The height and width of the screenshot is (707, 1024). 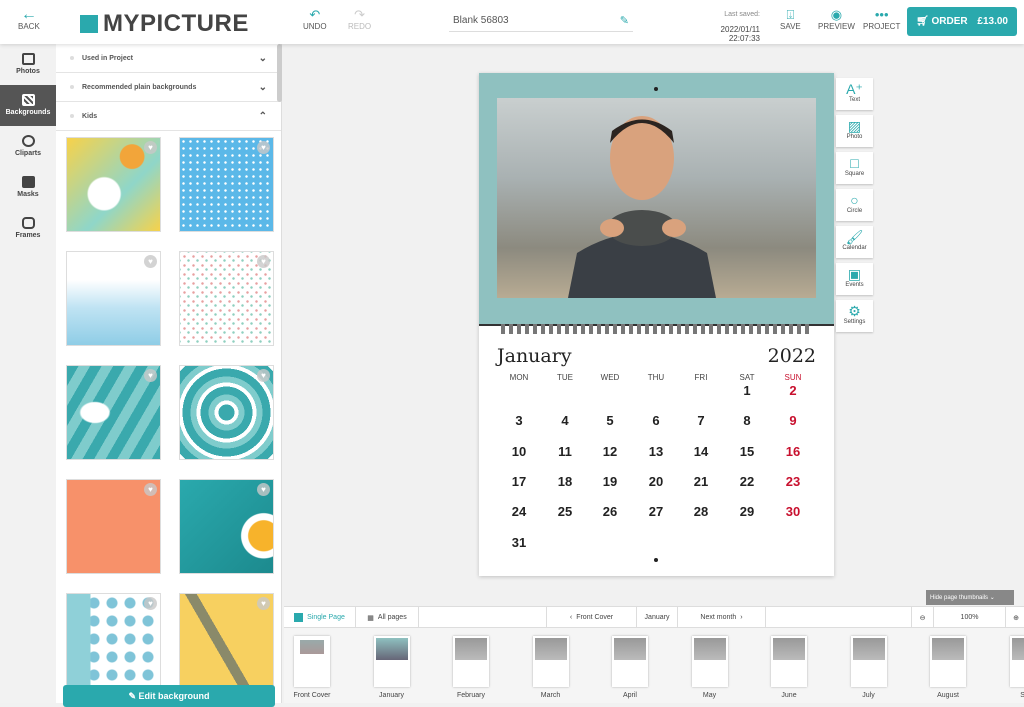 I want to click on preview-button: ◉PREVIEW, so click(x=836, y=19).